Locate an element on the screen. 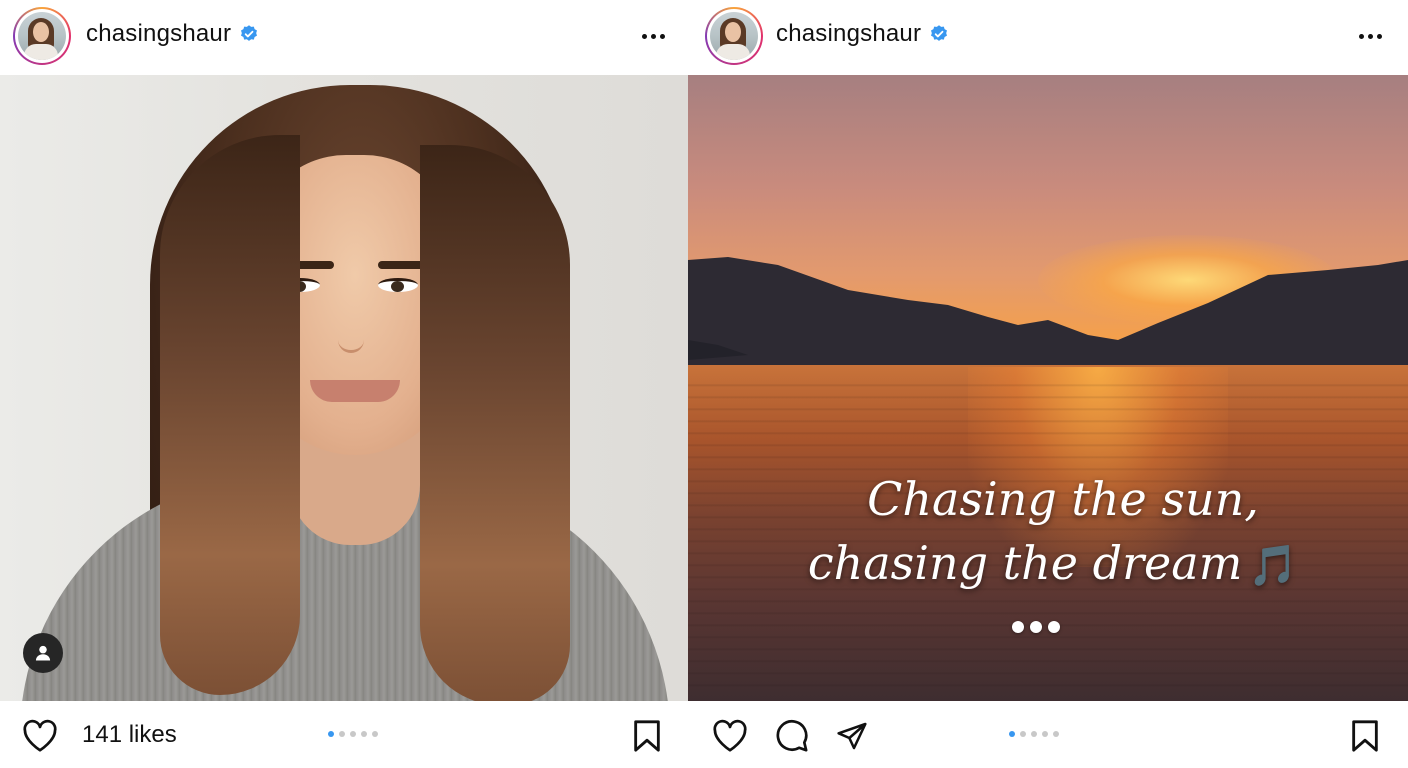 Image resolution: width=1408 pixels, height=768 pixels. music-note-icon: 🎵 is located at coordinates (1273, 566).